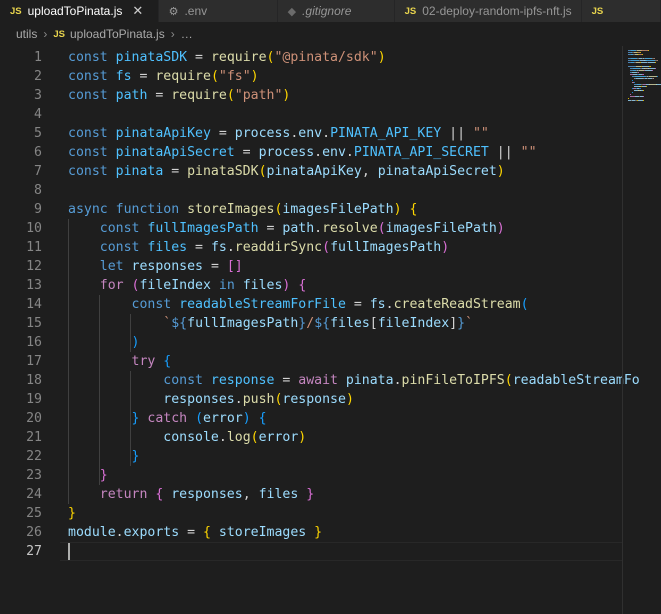 The image size is (661, 614). I want to click on code-line: 27, so click(311, 551).